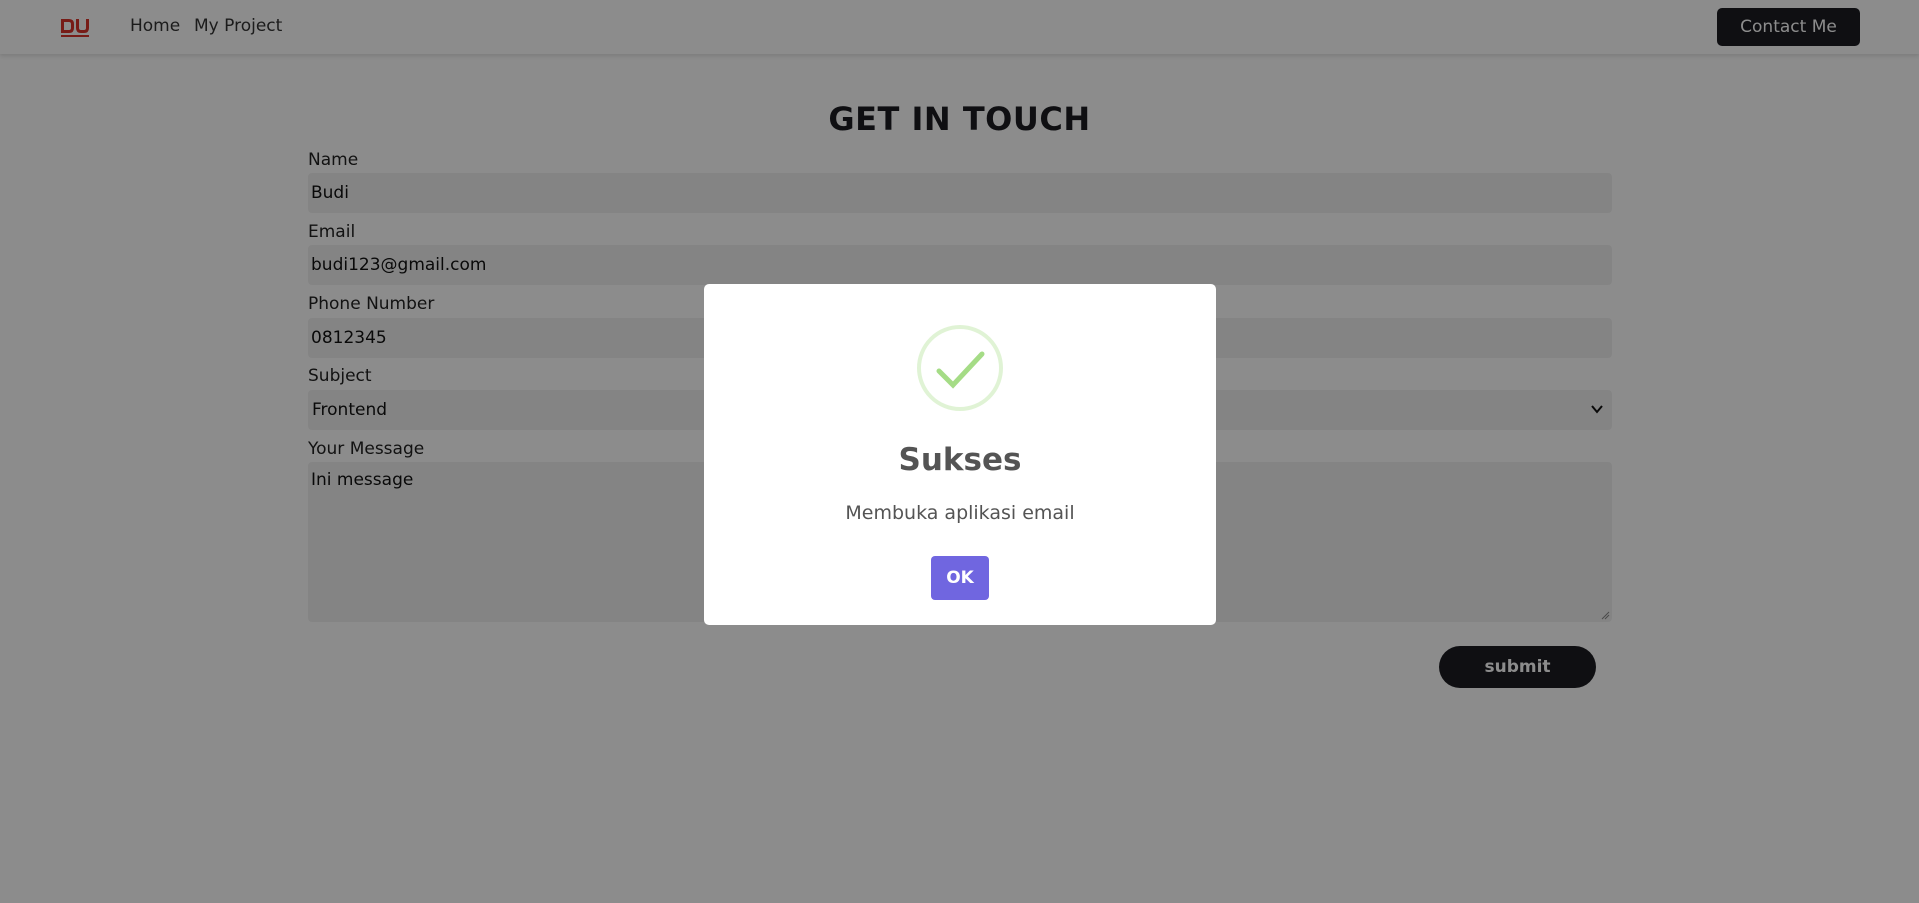  What do you see at coordinates (960, 368) in the screenshot?
I see `success-check-icon` at bounding box center [960, 368].